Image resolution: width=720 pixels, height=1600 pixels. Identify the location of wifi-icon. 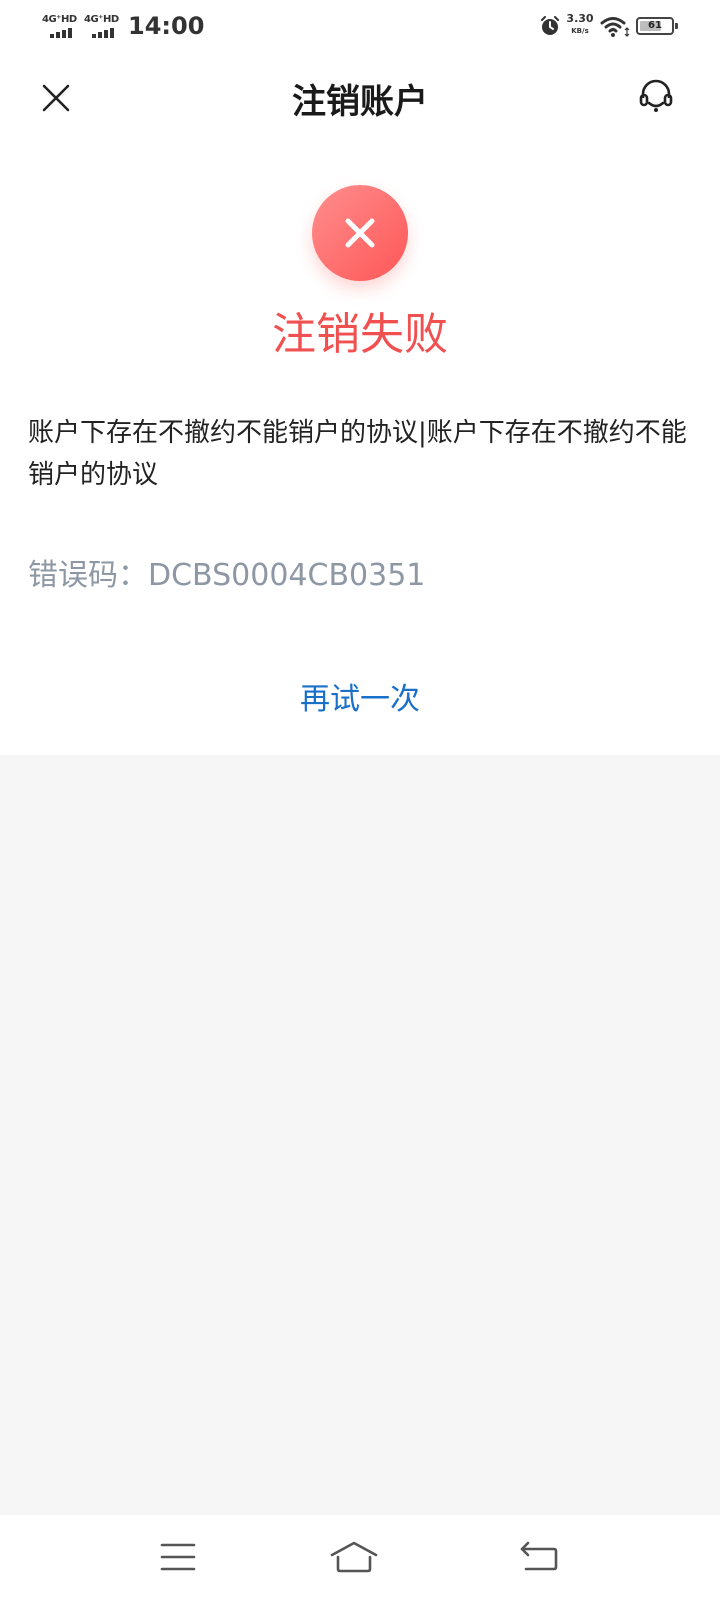
(615, 27).